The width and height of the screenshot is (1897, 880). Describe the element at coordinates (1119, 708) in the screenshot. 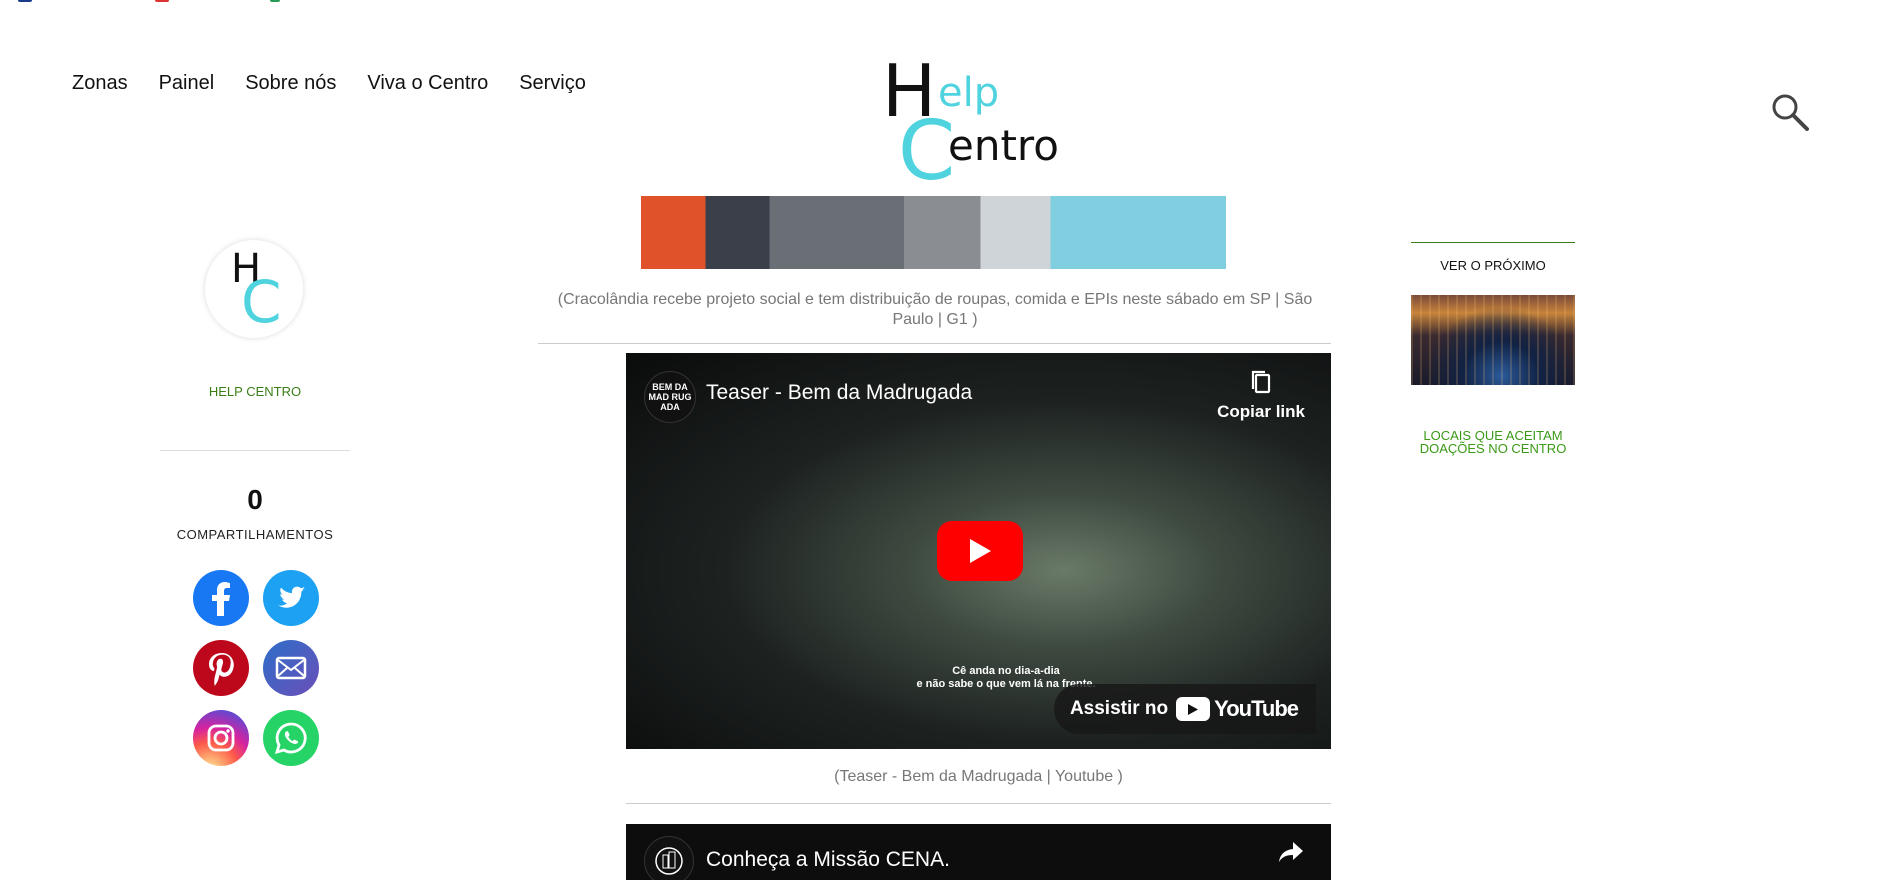

I see `watch-label: Assistir no` at that location.